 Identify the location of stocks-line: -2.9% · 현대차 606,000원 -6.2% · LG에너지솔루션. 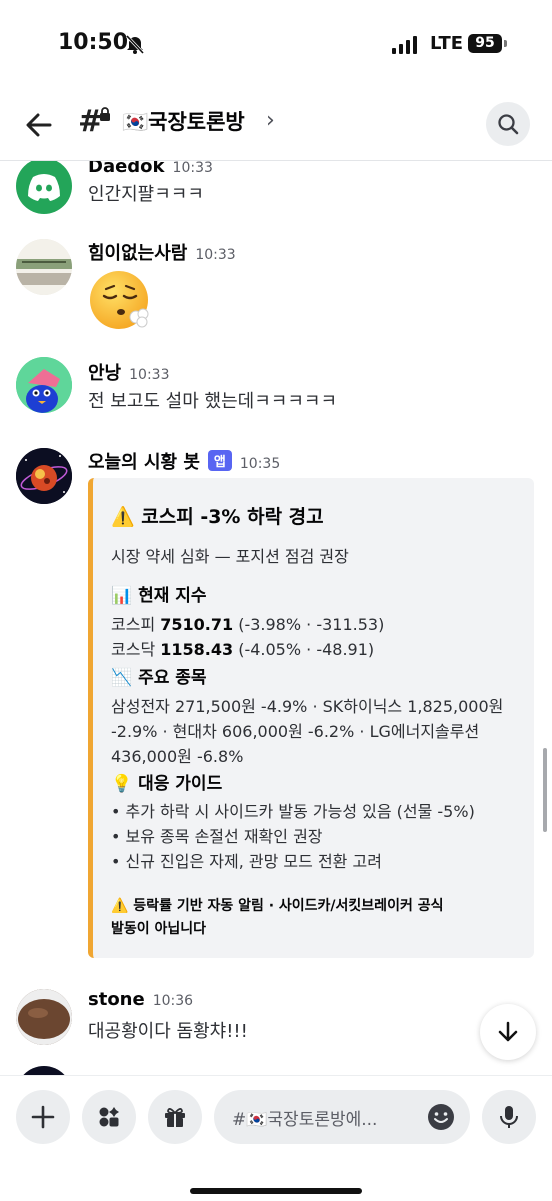
(295, 731).